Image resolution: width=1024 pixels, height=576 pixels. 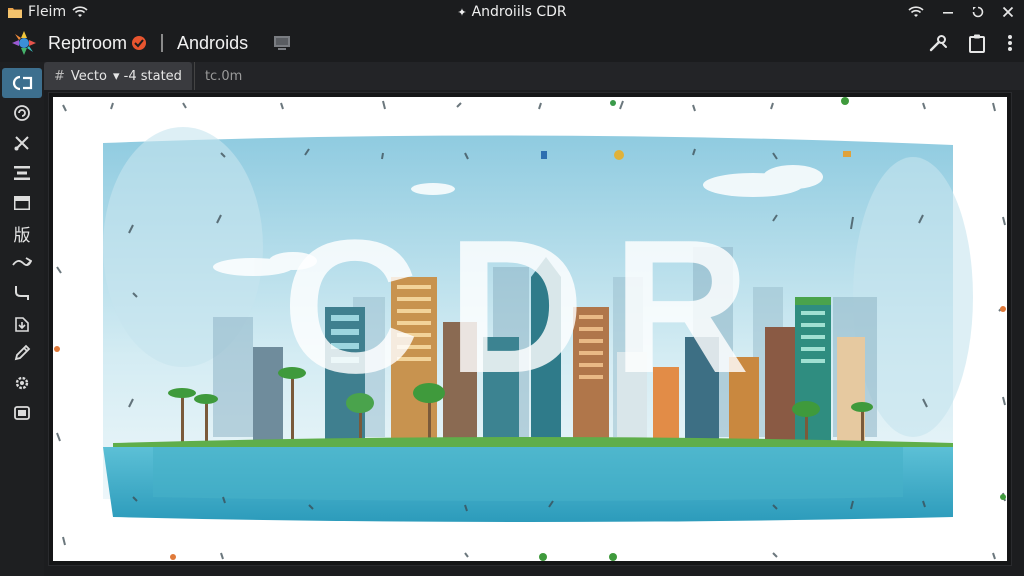 What do you see at coordinates (1010, 43) in the screenshot?
I see `more-vert-icon` at bounding box center [1010, 43].